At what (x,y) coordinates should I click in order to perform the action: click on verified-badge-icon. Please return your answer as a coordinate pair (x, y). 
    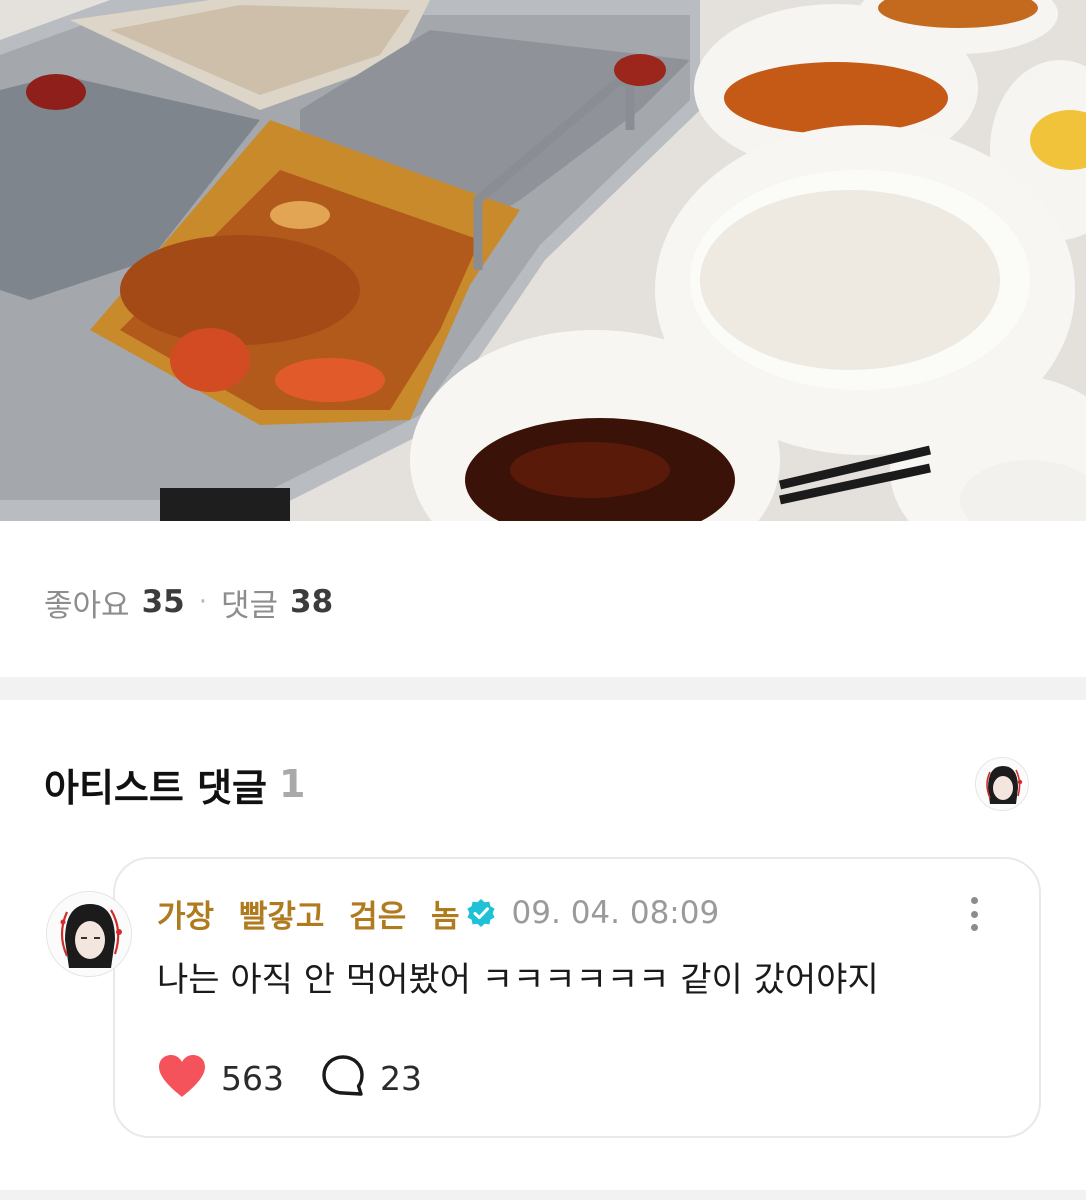
    Looking at the image, I should click on (481, 913).